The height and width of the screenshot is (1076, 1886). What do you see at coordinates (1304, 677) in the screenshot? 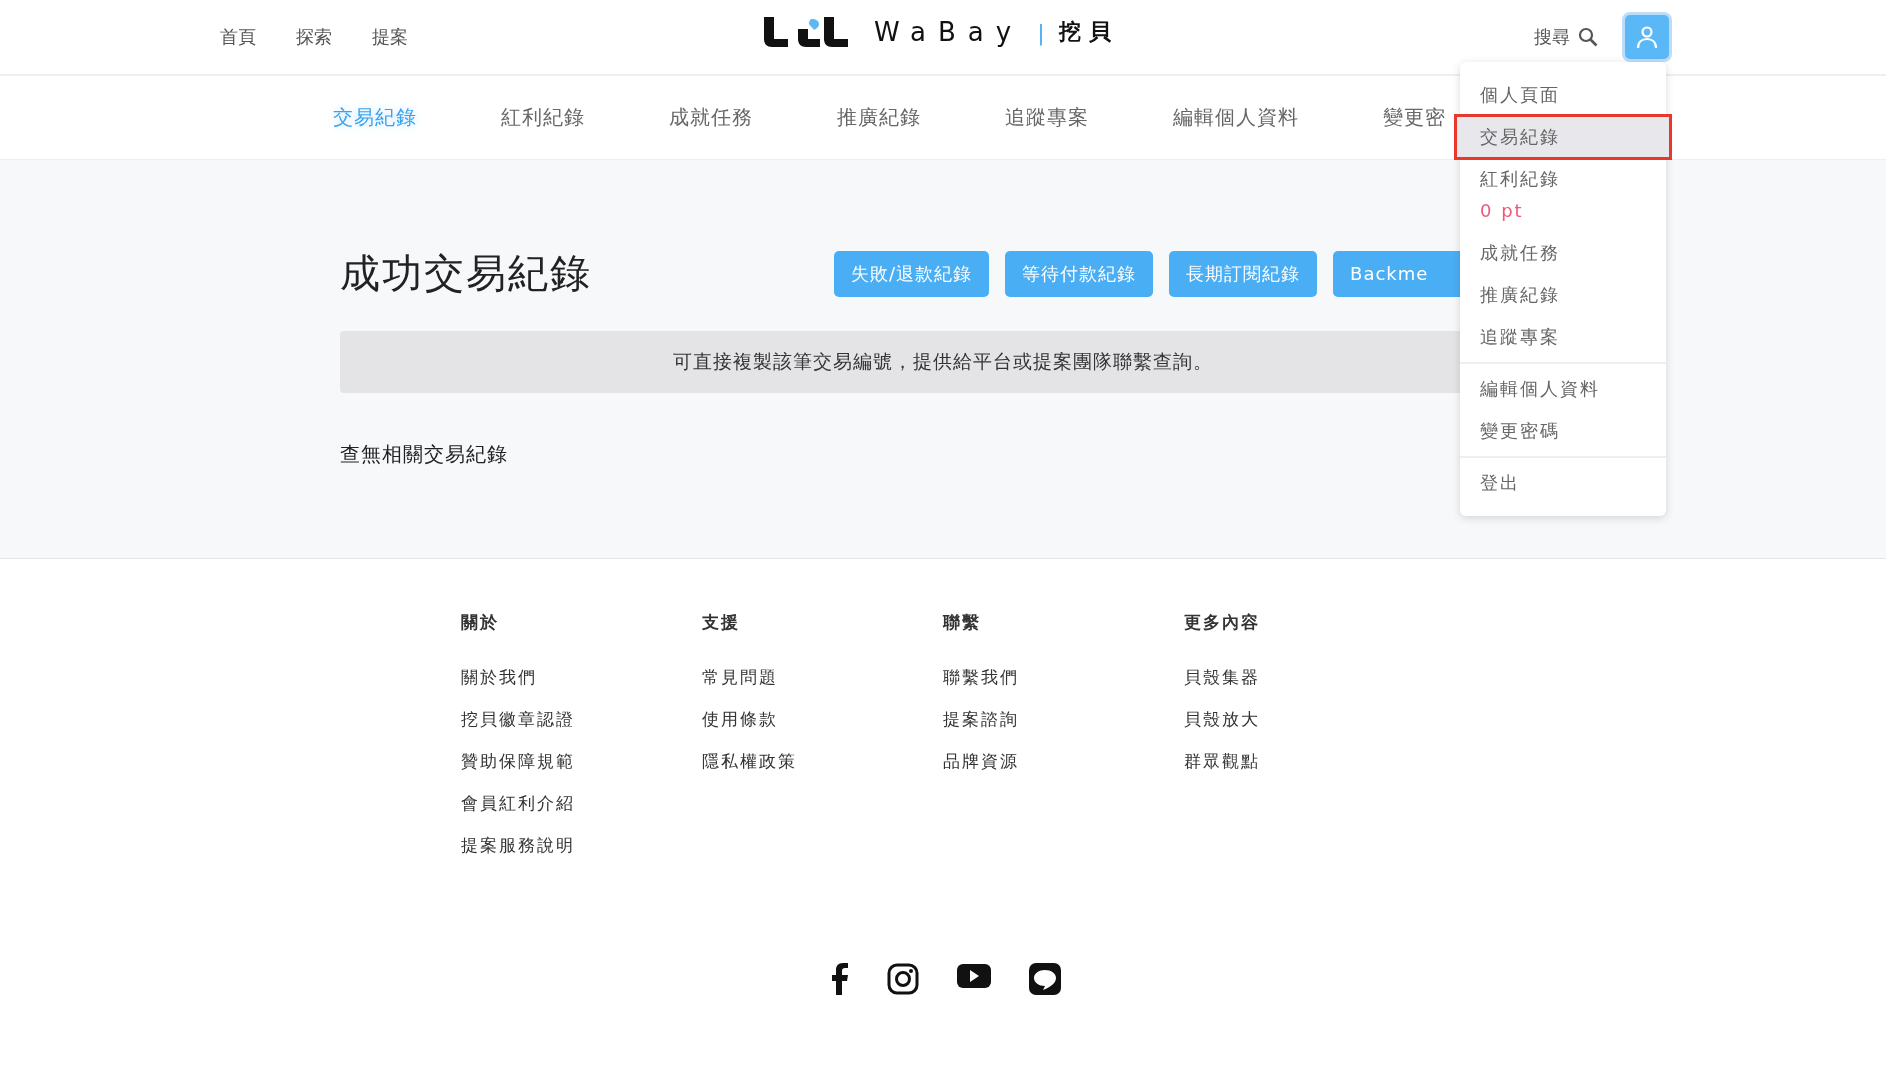
I see `footer-link: 貝殼集器` at bounding box center [1304, 677].